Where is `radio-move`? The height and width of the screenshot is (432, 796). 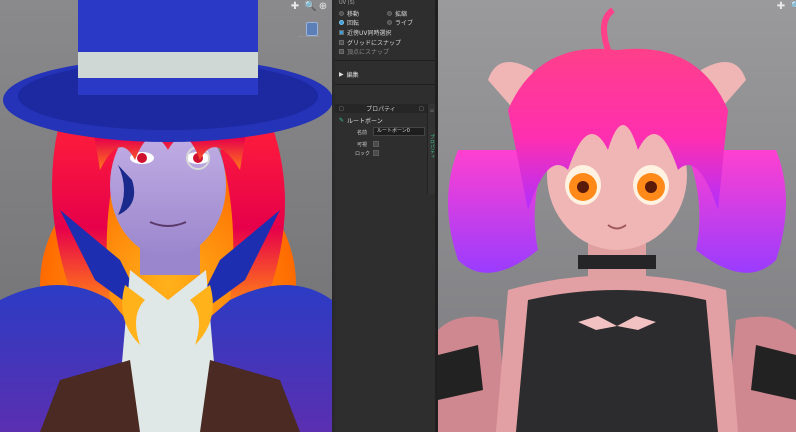 radio-move is located at coordinates (341, 13).